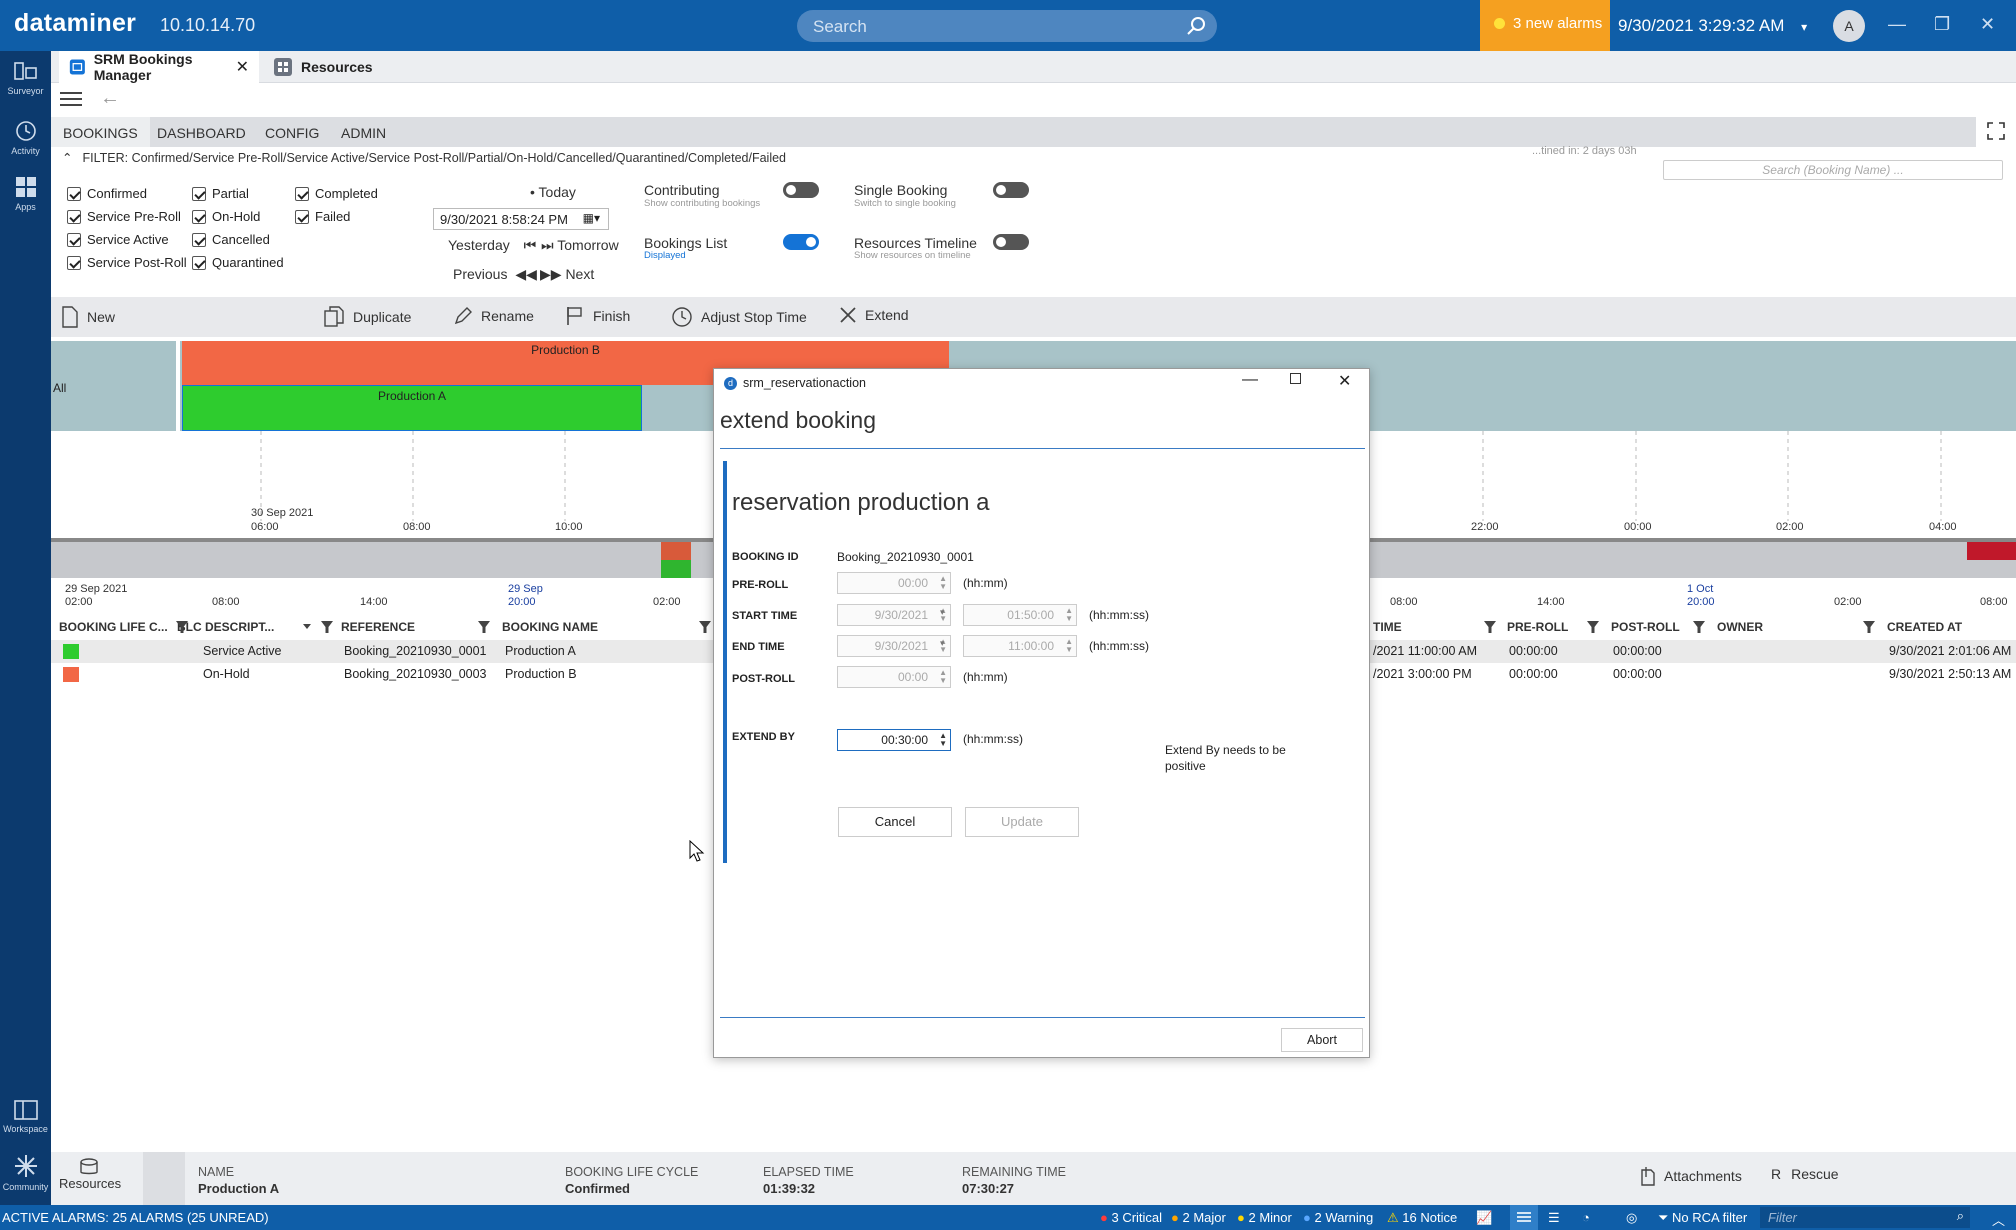 Image resolution: width=2016 pixels, height=1230 pixels. Describe the element at coordinates (1631, 1218) in the screenshot. I see `focus-icon: ◎` at that location.